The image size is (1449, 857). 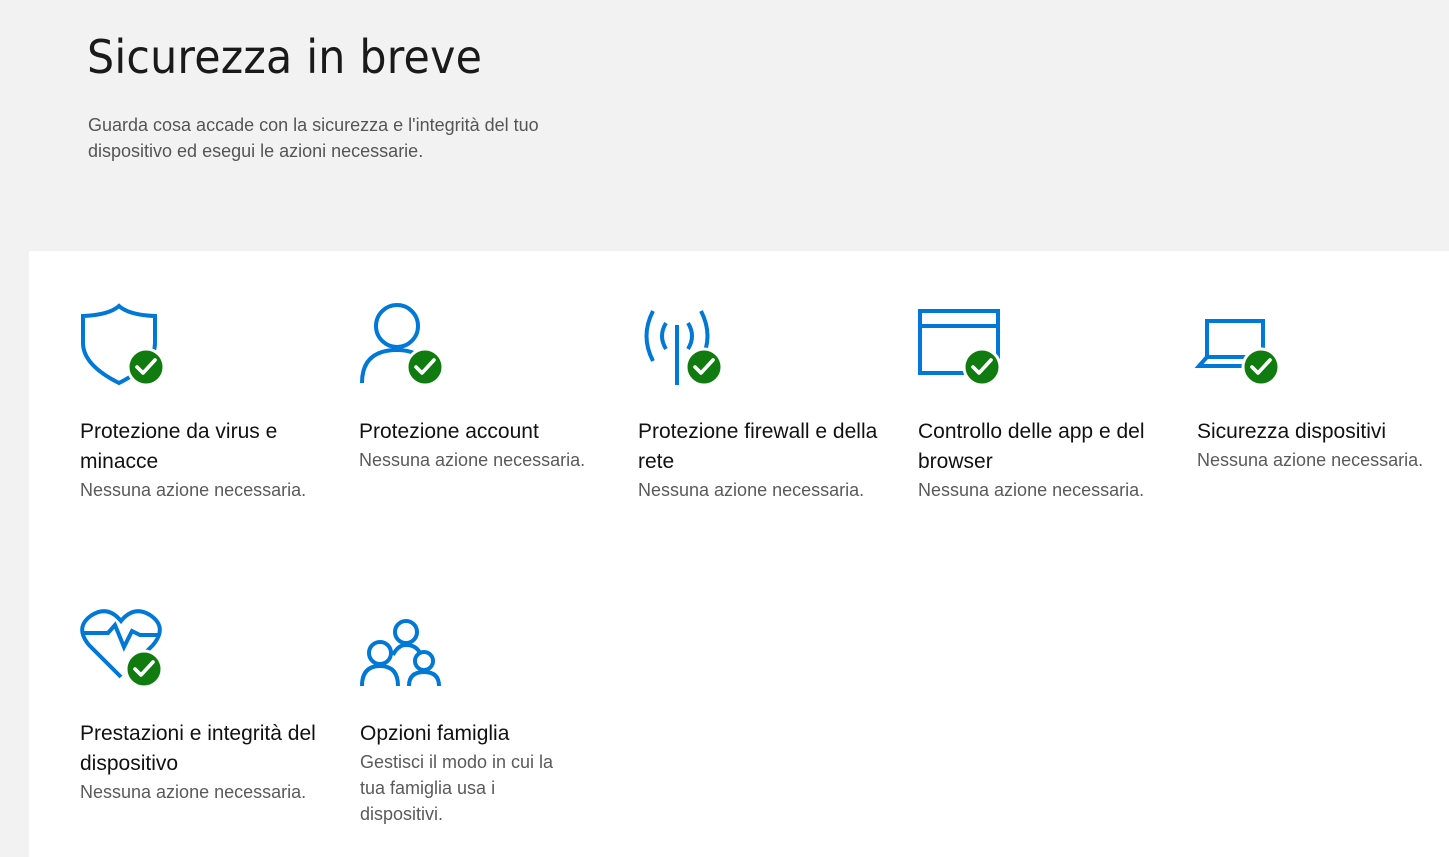 What do you see at coordinates (179, 446) in the screenshot?
I see `tile-title: Protezione da virus e minacce` at bounding box center [179, 446].